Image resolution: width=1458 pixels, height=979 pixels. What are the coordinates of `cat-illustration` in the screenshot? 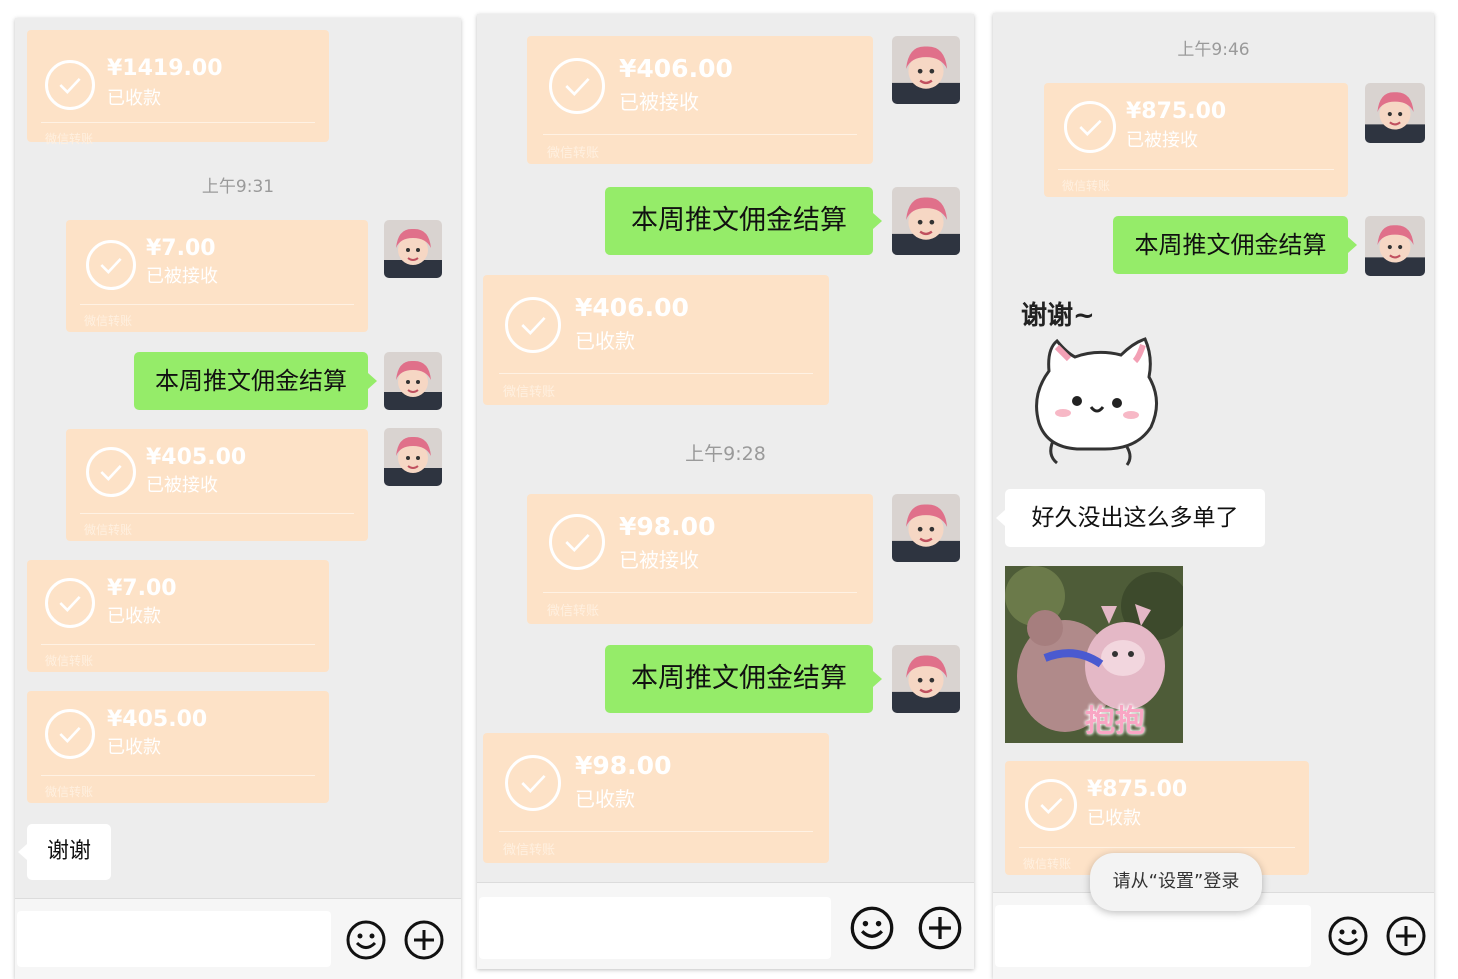 It's located at (1096, 401).